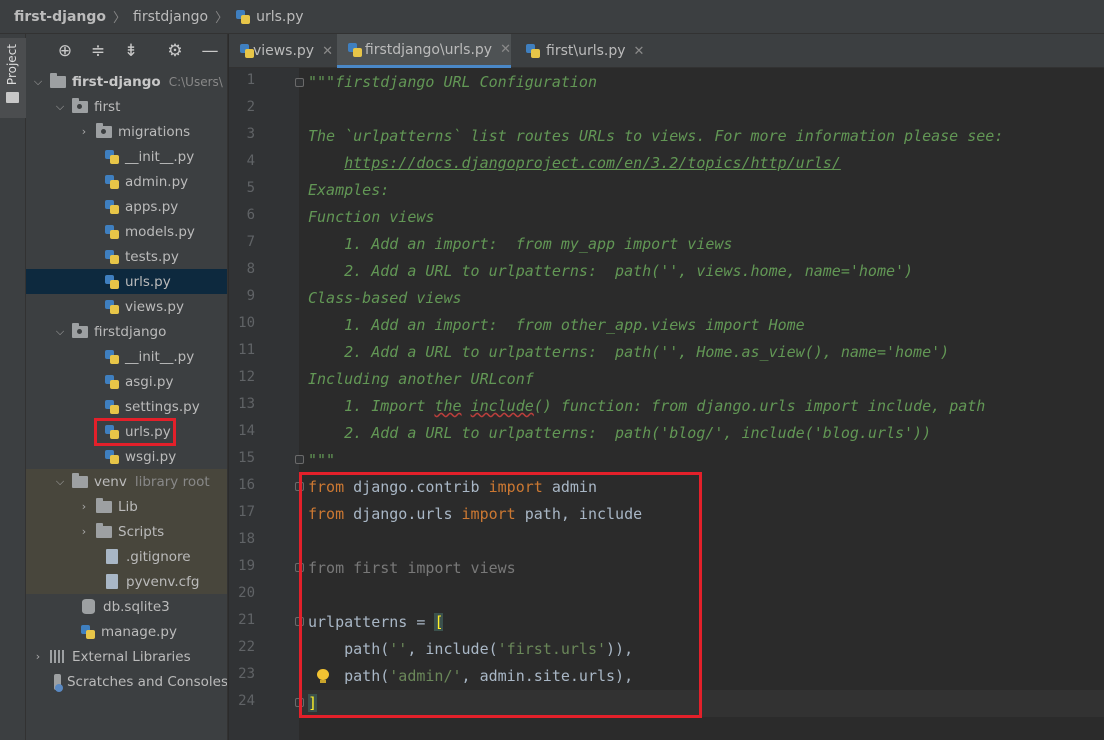 This screenshot has height=740, width=1104. What do you see at coordinates (246, 377) in the screenshot?
I see `line-number: 12` at bounding box center [246, 377].